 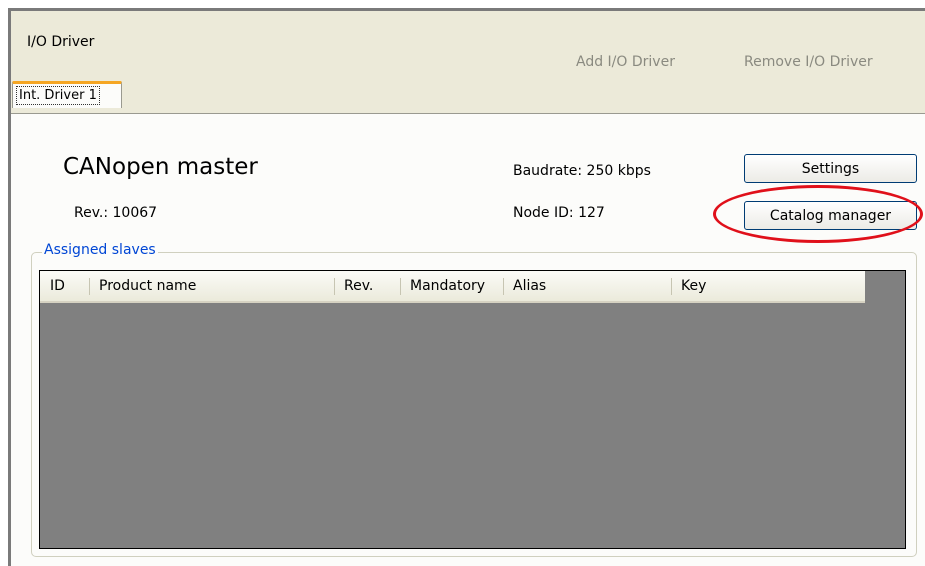 What do you see at coordinates (587, 286) in the screenshot?
I see `column-header-alias: Alias` at bounding box center [587, 286].